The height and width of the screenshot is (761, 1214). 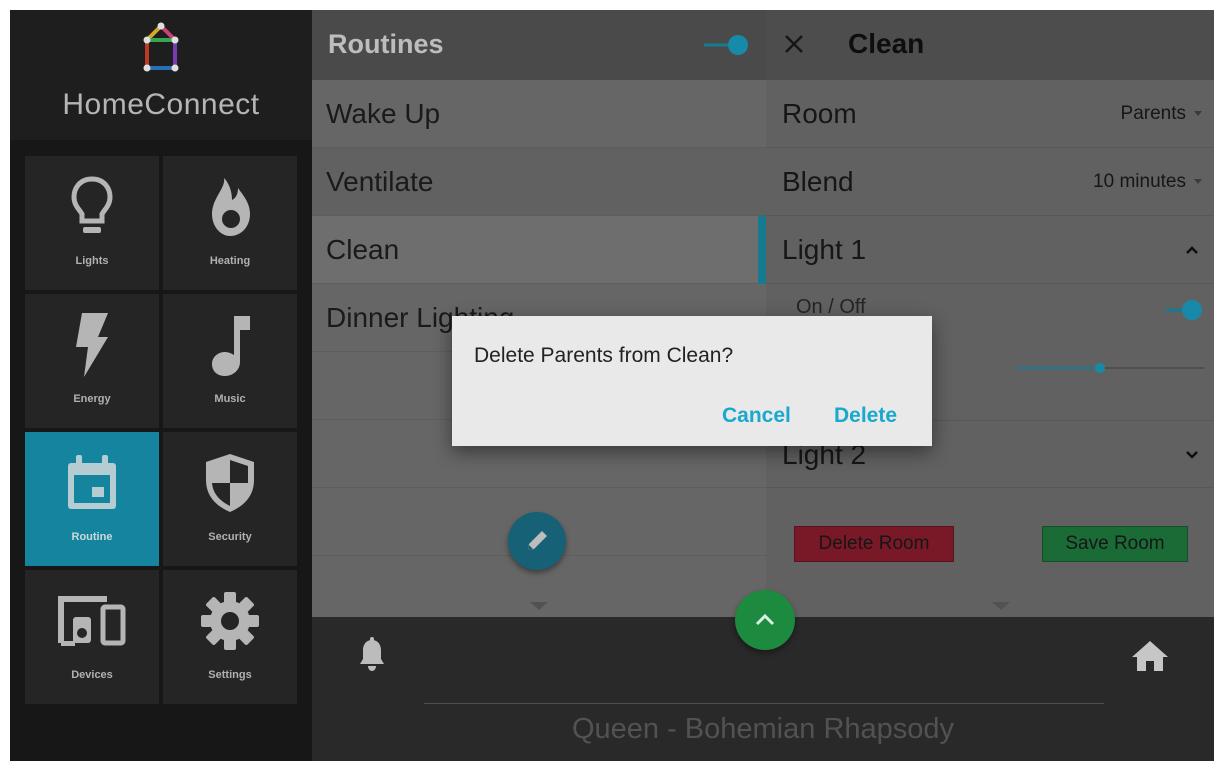 What do you see at coordinates (230, 399) in the screenshot?
I see `nav-tile-label: Music` at bounding box center [230, 399].